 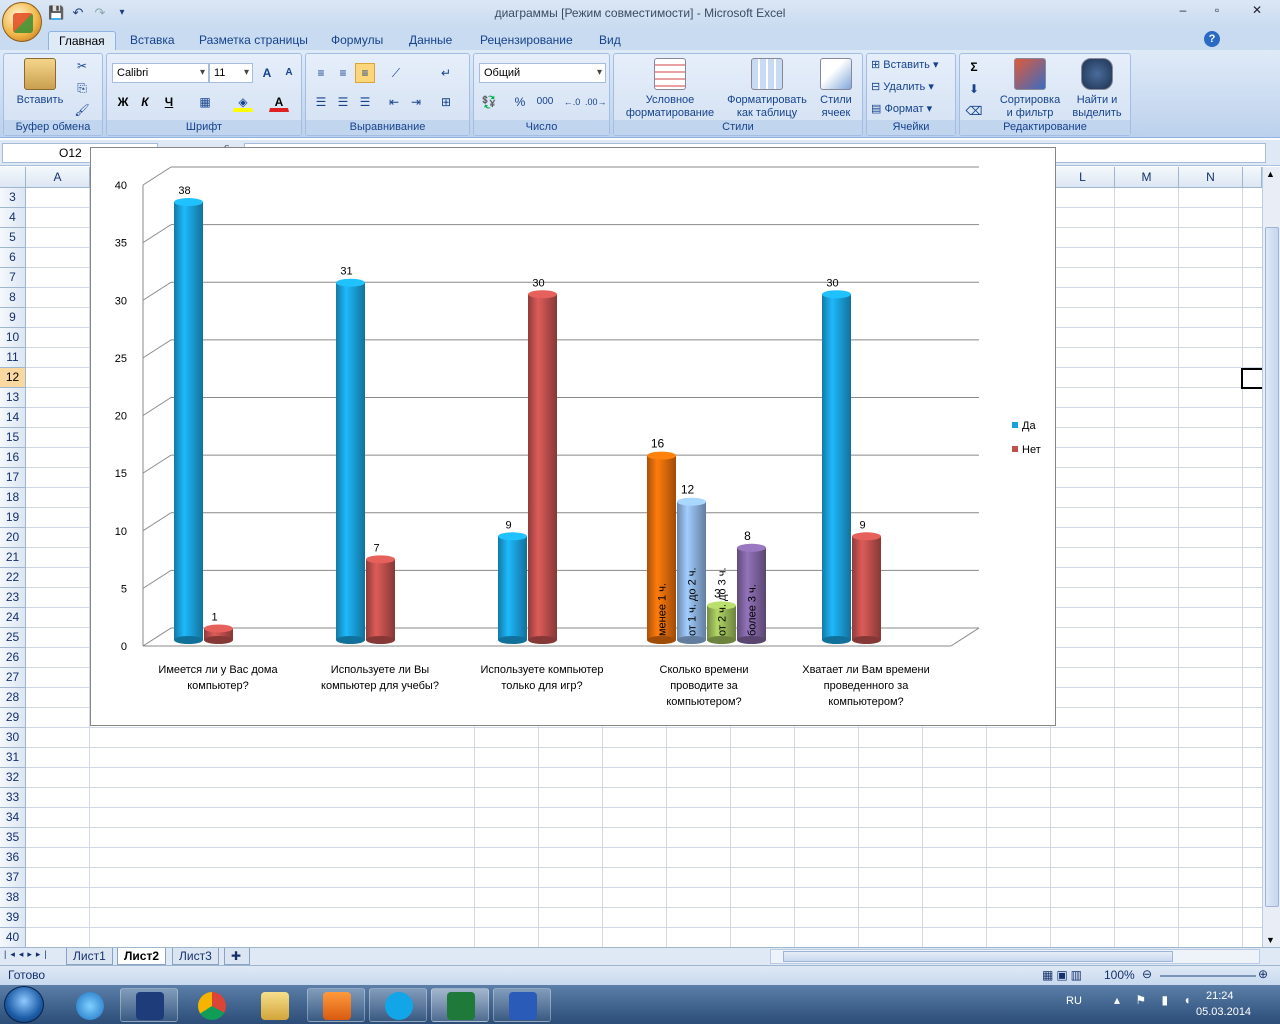 What do you see at coordinates (231, 73) in the screenshot?
I see `font-size-select: 11` at bounding box center [231, 73].